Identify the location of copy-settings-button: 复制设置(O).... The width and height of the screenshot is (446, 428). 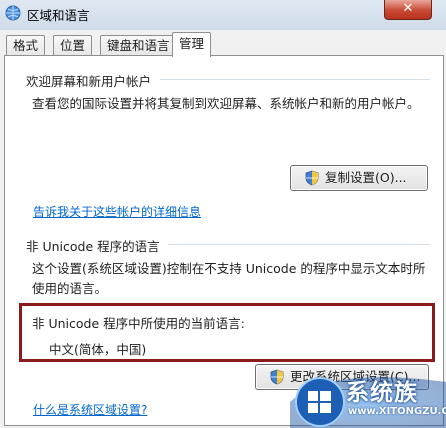
(359, 178).